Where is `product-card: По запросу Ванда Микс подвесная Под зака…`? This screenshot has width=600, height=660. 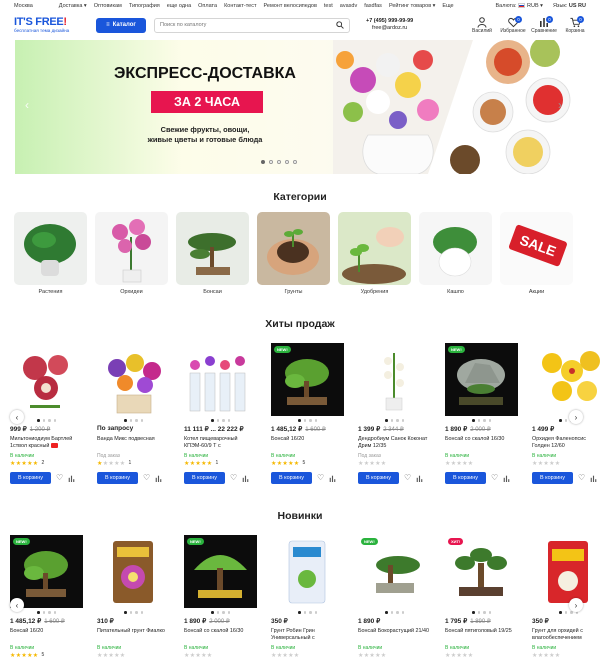
product-card: По запросу Ванда Микс подвесная Под зака… is located at coordinates (133, 413).